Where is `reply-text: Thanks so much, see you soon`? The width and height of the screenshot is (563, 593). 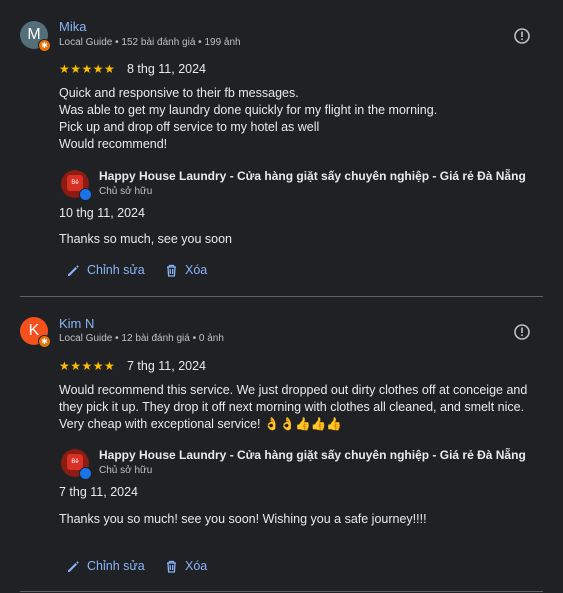 reply-text: Thanks so much, see you soon is located at coordinates (146, 239).